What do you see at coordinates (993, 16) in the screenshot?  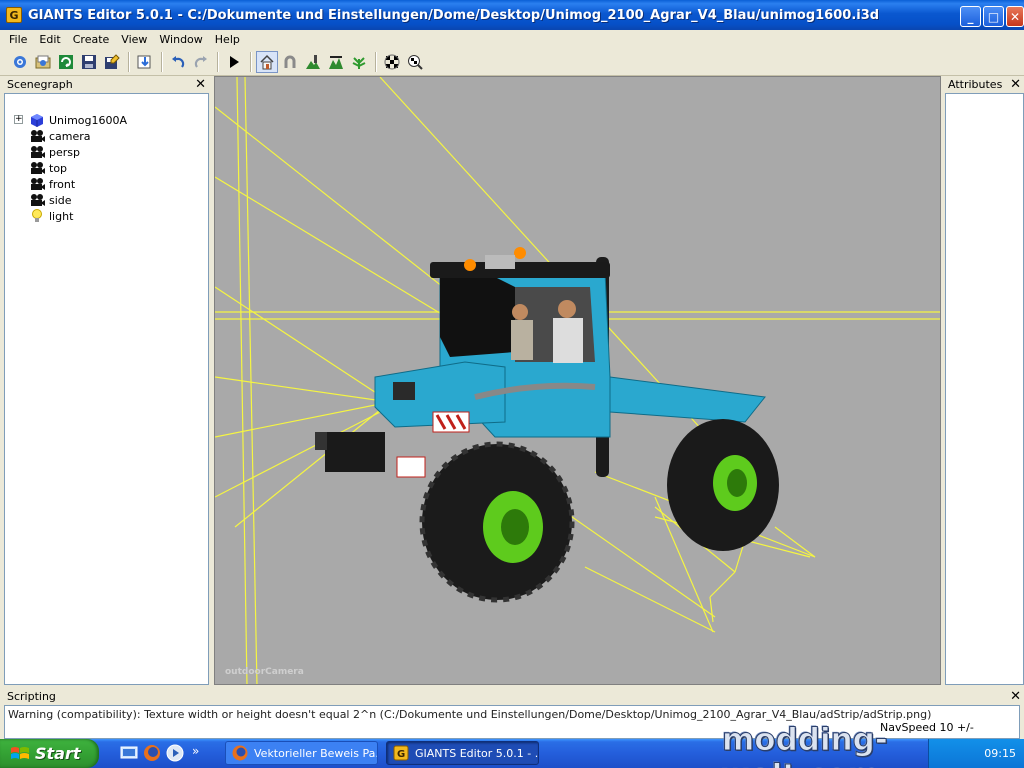 I see `maximize-button: □` at bounding box center [993, 16].